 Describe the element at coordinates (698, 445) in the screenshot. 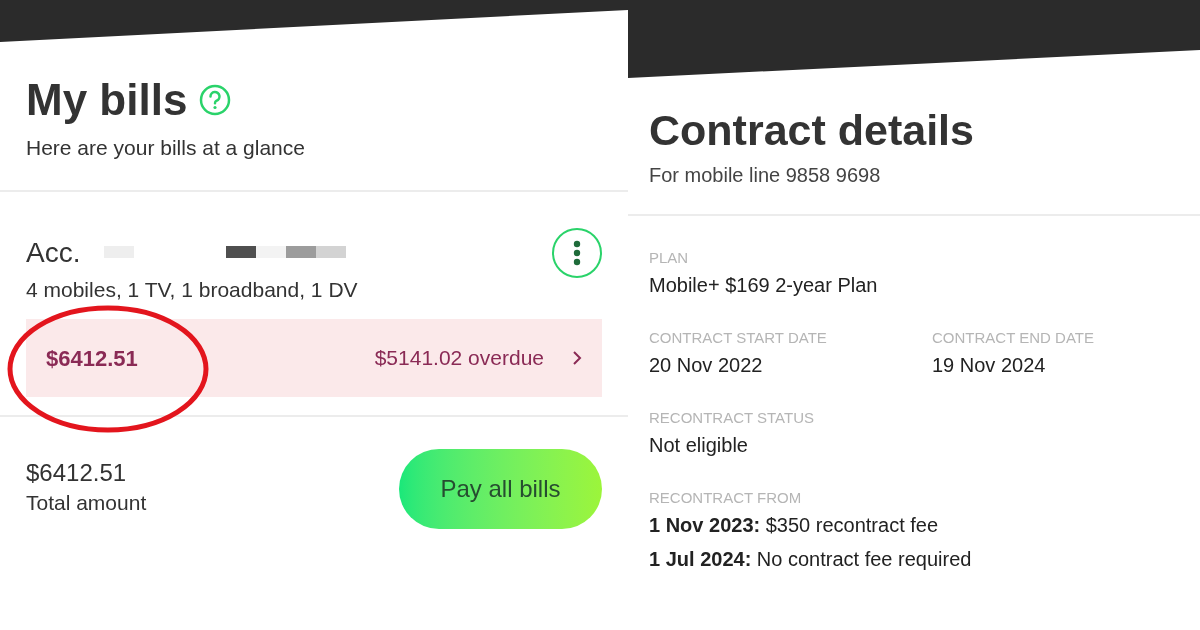

I see `field-value: Not eligible` at that location.